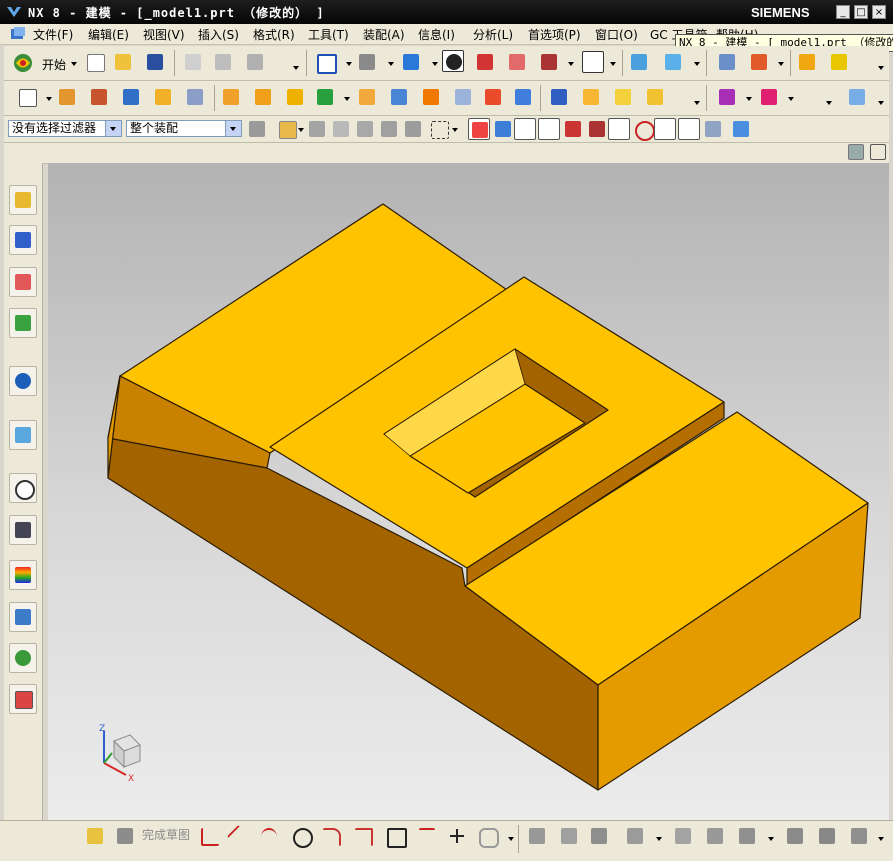  I want to click on select-features-button, so click(287, 129).